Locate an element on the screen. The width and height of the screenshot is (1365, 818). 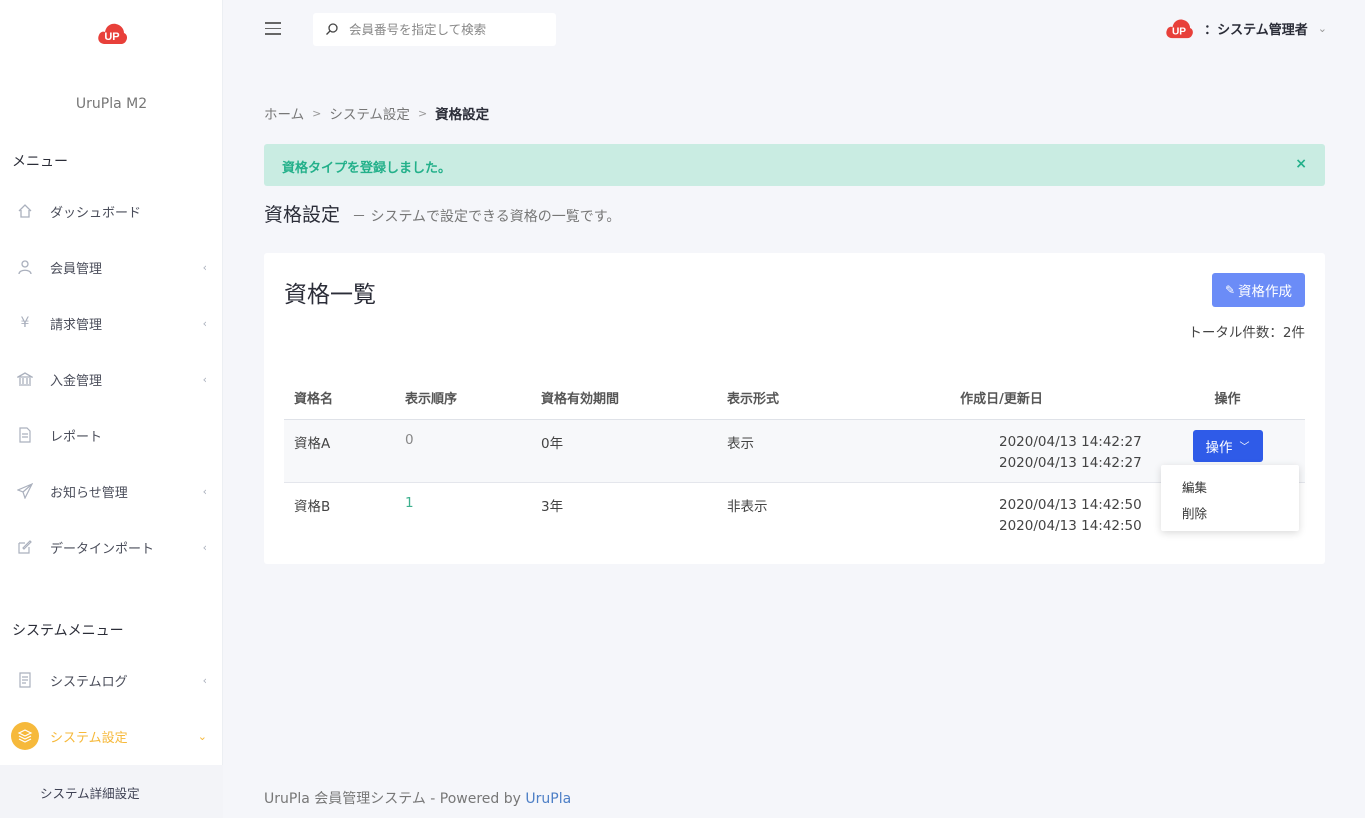
bank-icon is located at coordinates (25, 379).